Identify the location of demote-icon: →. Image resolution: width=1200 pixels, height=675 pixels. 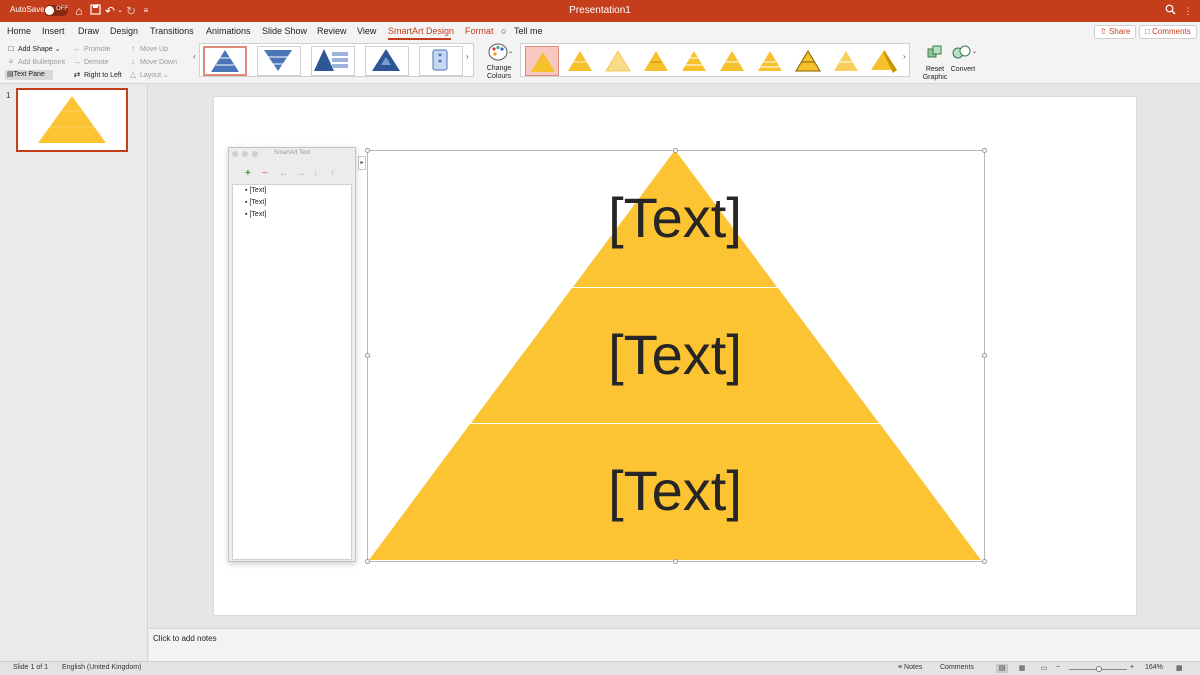
(301, 173).